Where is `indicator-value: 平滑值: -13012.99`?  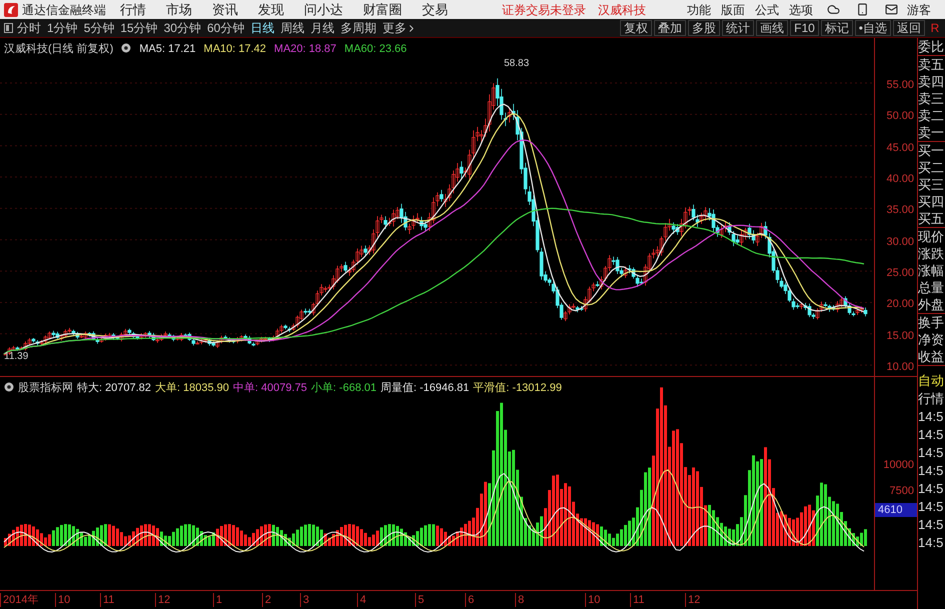
indicator-value: 平滑值: -13012.99 is located at coordinates (517, 388).